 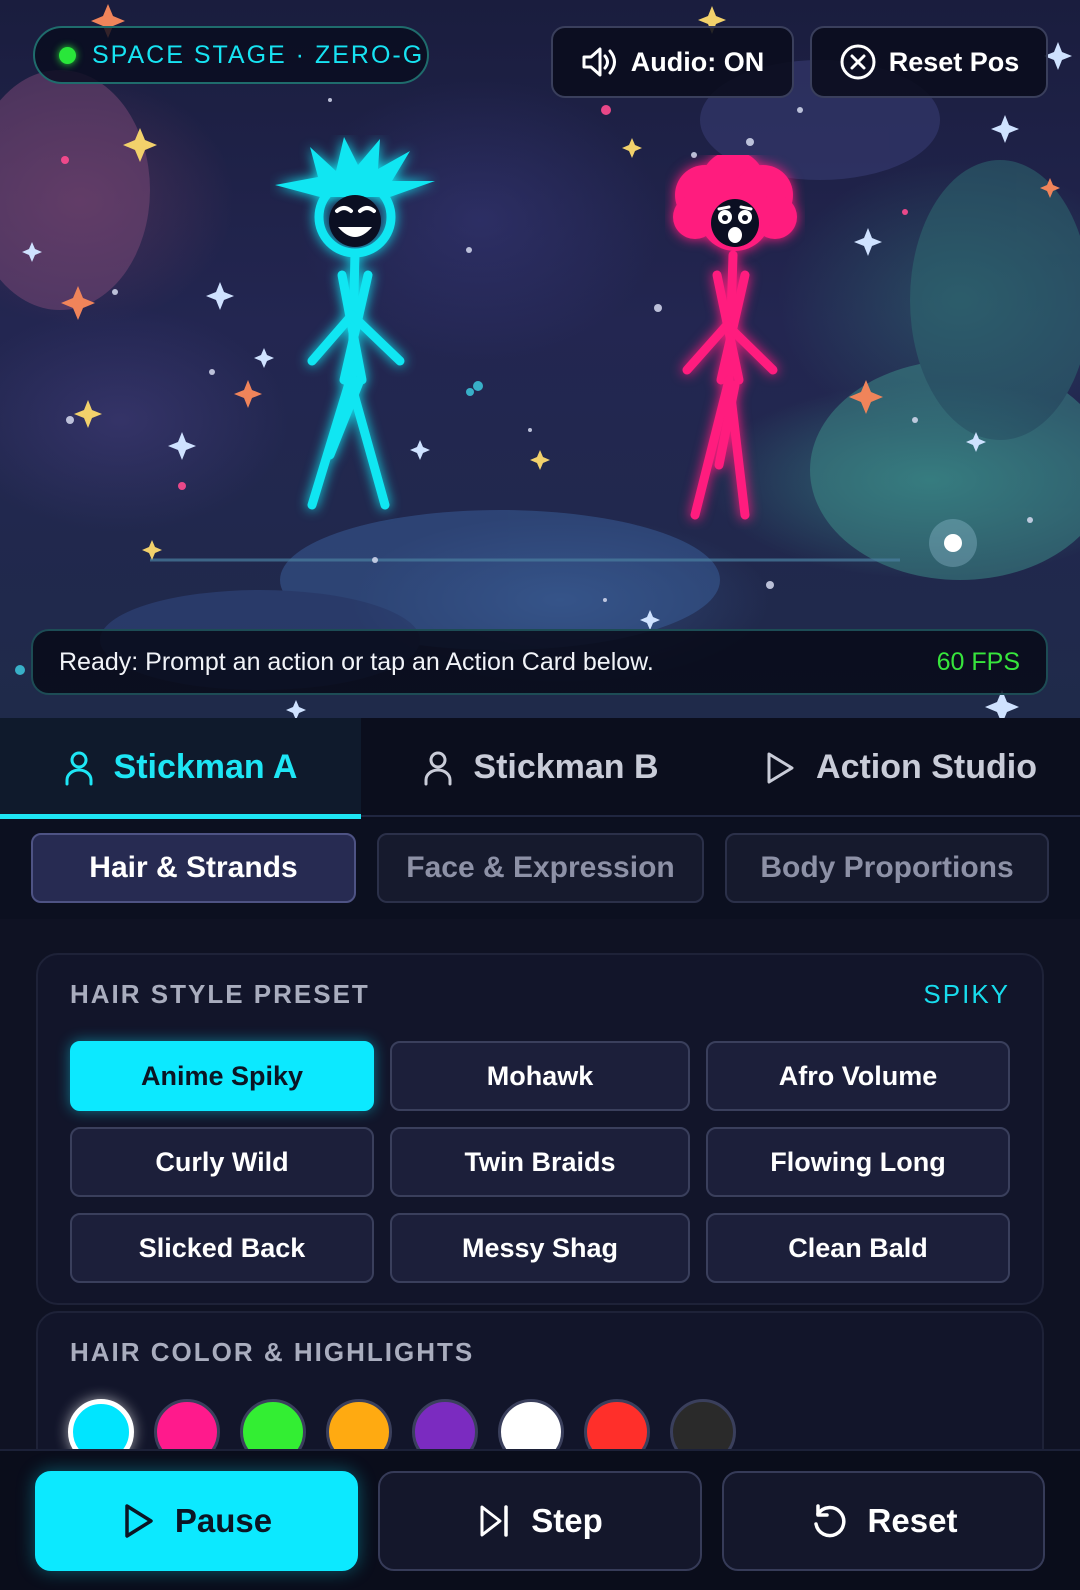 What do you see at coordinates (599, 62) in the screenshot?
I see `speaker-icon` at bounding box center [599, 62].